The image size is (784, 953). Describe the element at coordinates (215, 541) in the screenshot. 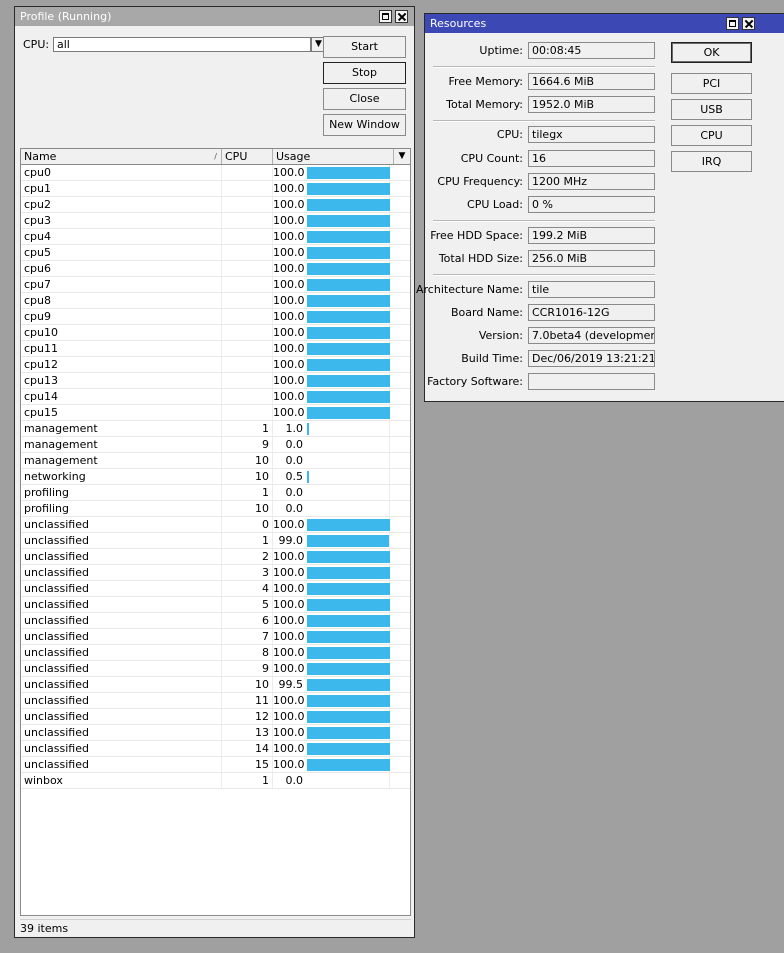

I see `table-row: unclassified 1 99.0` at that location.